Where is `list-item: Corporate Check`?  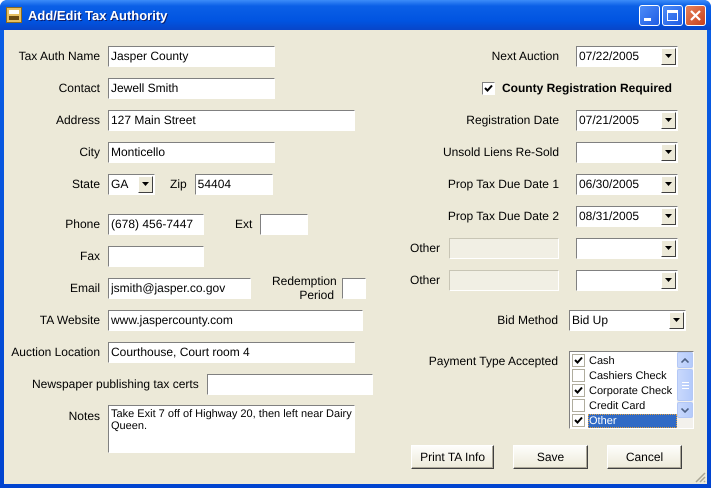
list-item: Corporate Check is located at coordinates (632, 391).